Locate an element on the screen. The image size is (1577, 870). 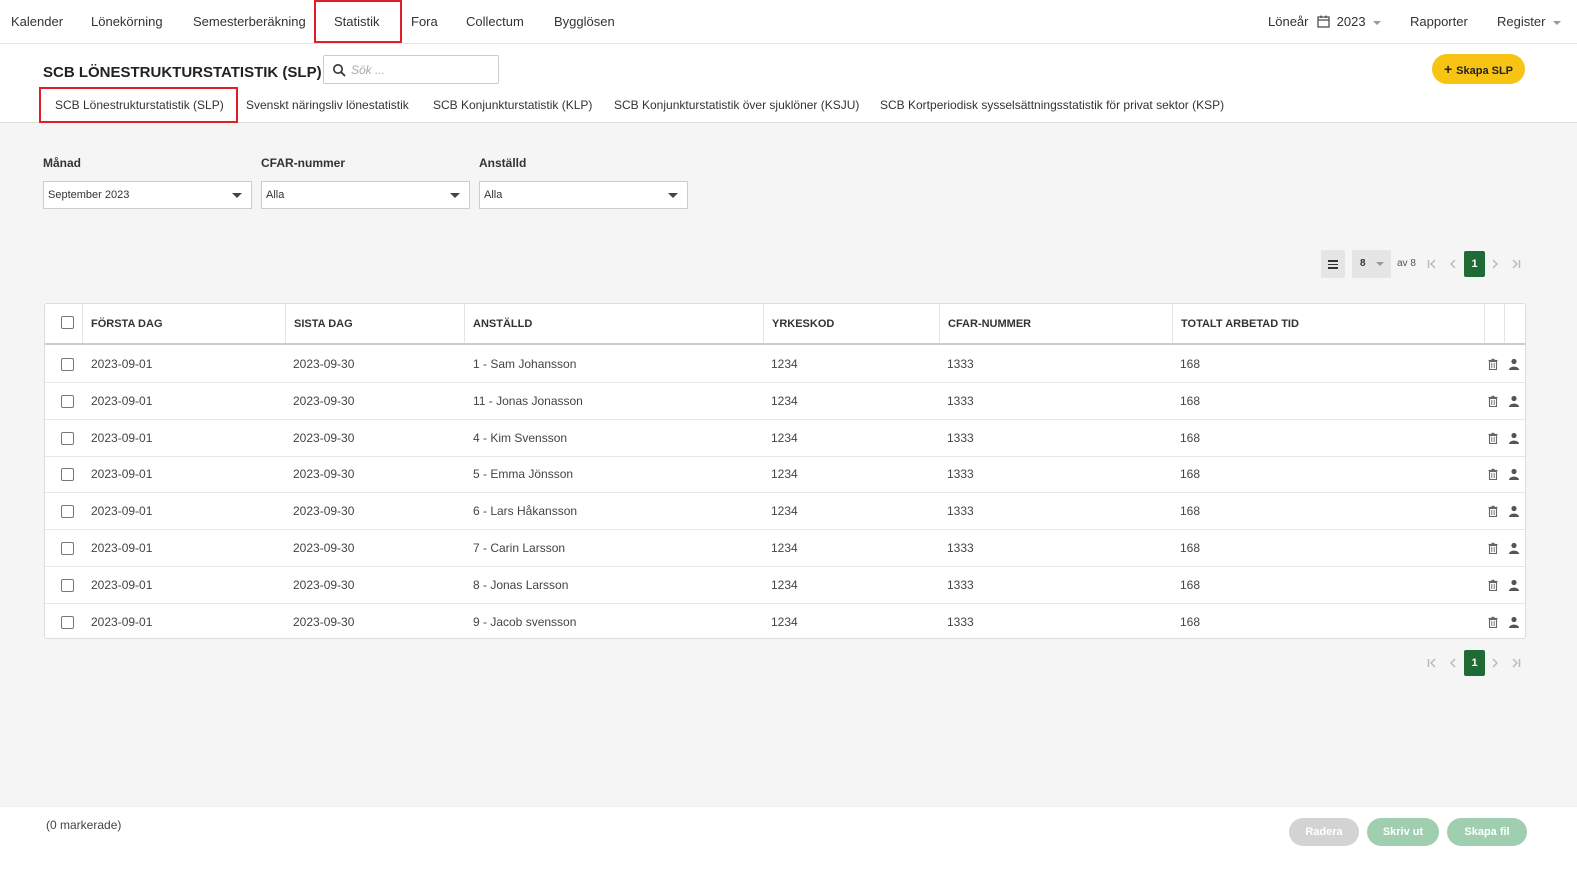
calendar-icon is located at coordinates (1323, 21).